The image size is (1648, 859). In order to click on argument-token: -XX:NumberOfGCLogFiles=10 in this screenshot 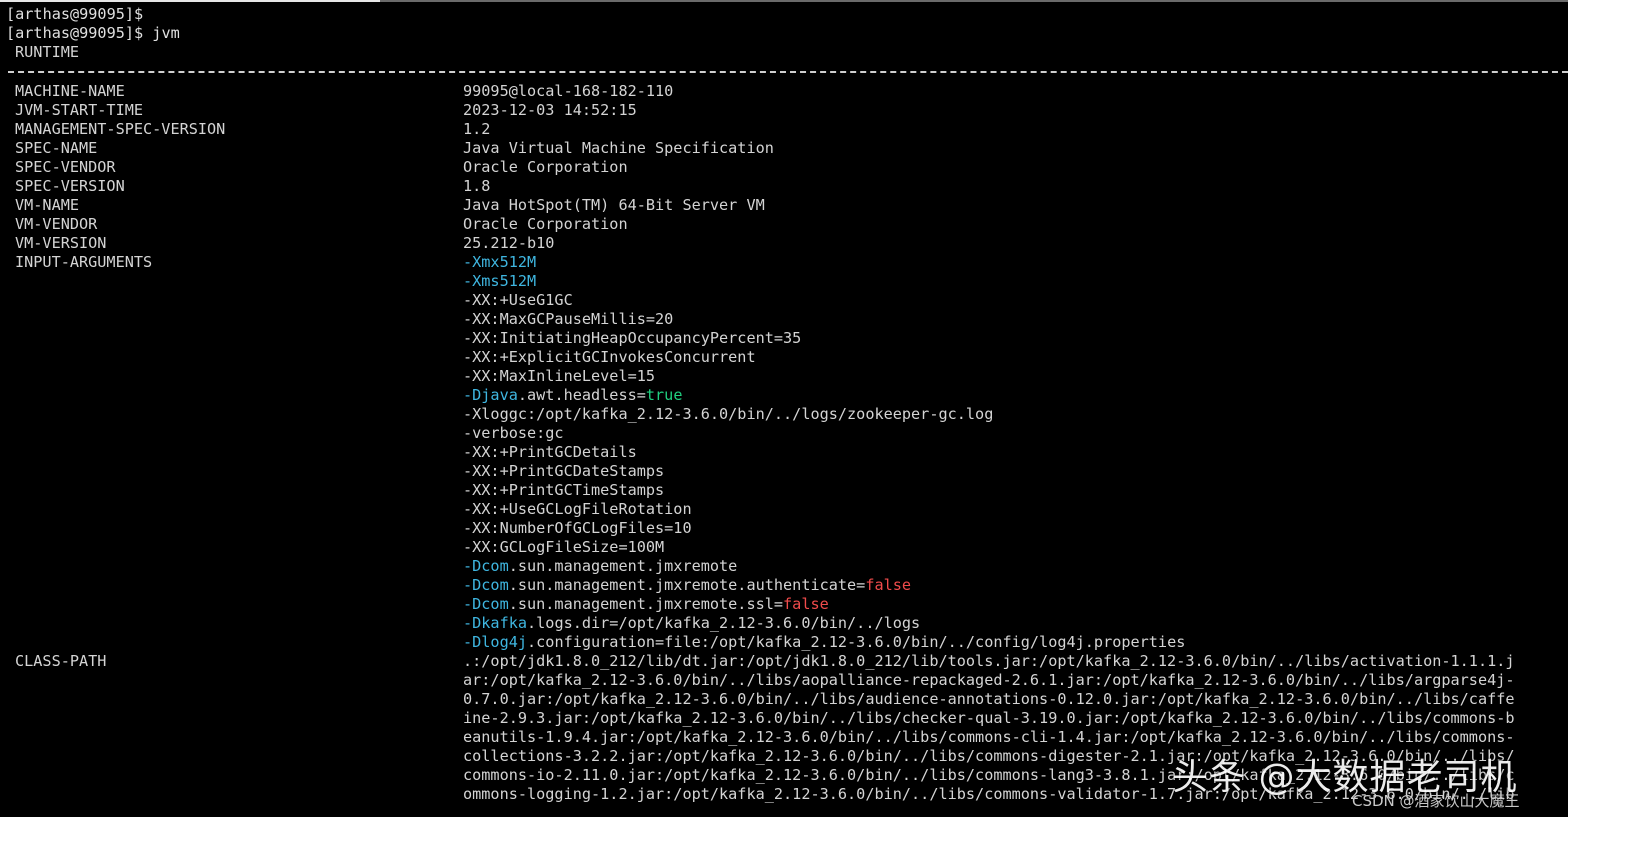, I will do `click(577, 528)`.